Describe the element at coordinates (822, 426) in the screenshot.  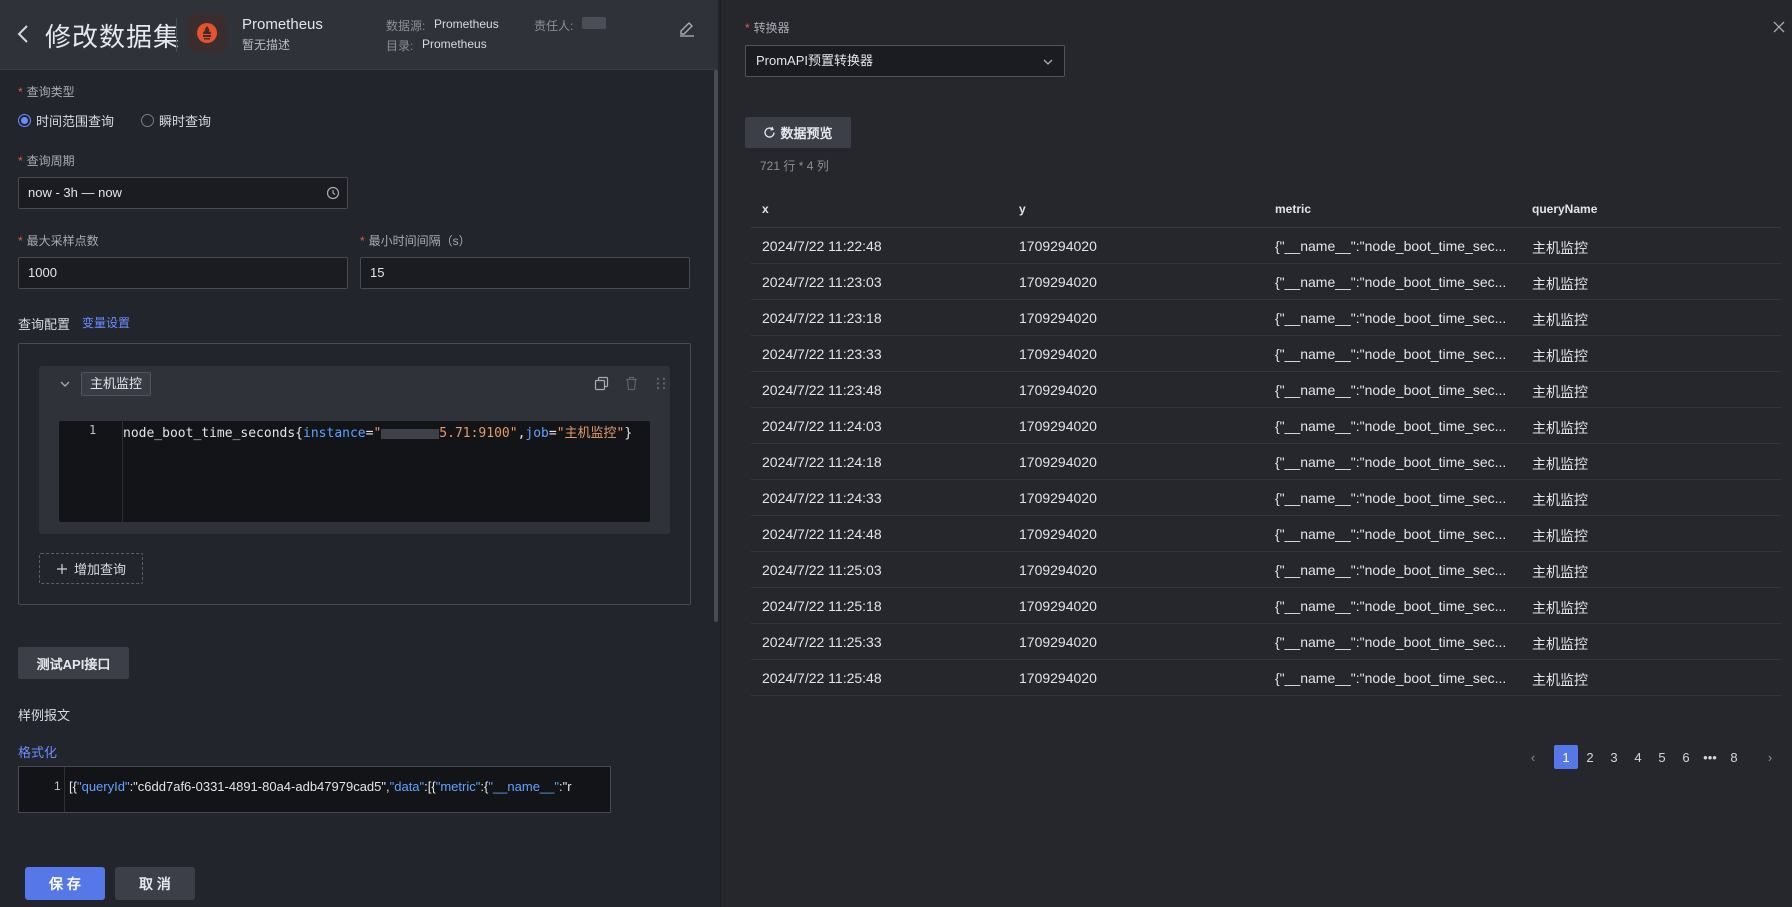
I see `cell-x: 2024/7/22 11:24:03` at that location.